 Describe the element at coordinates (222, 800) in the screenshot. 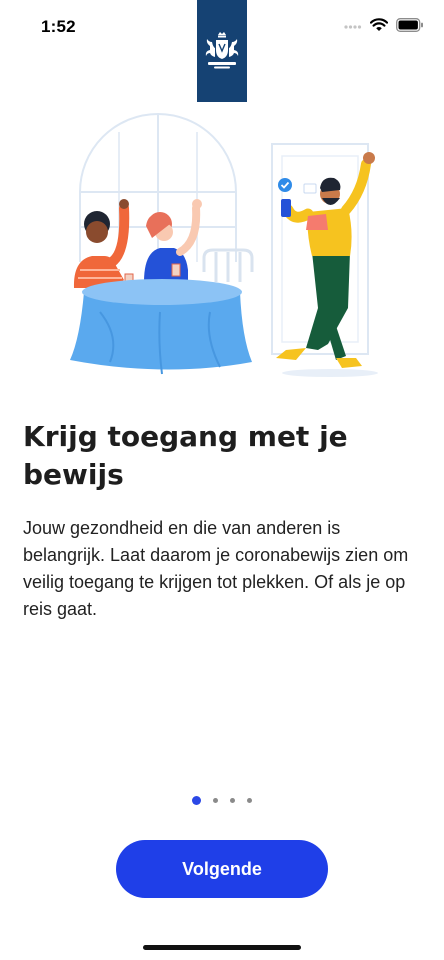

I see `page-indicator` at that location.